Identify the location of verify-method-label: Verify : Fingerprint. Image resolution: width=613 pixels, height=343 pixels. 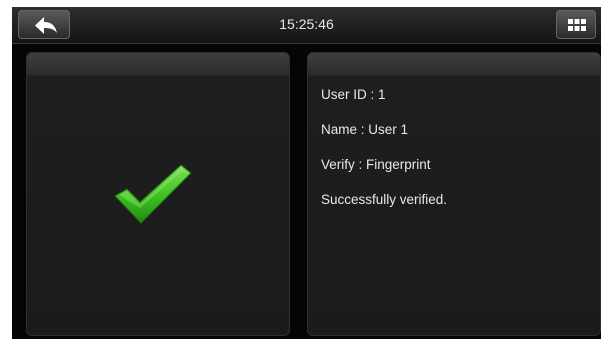
(376, 164).